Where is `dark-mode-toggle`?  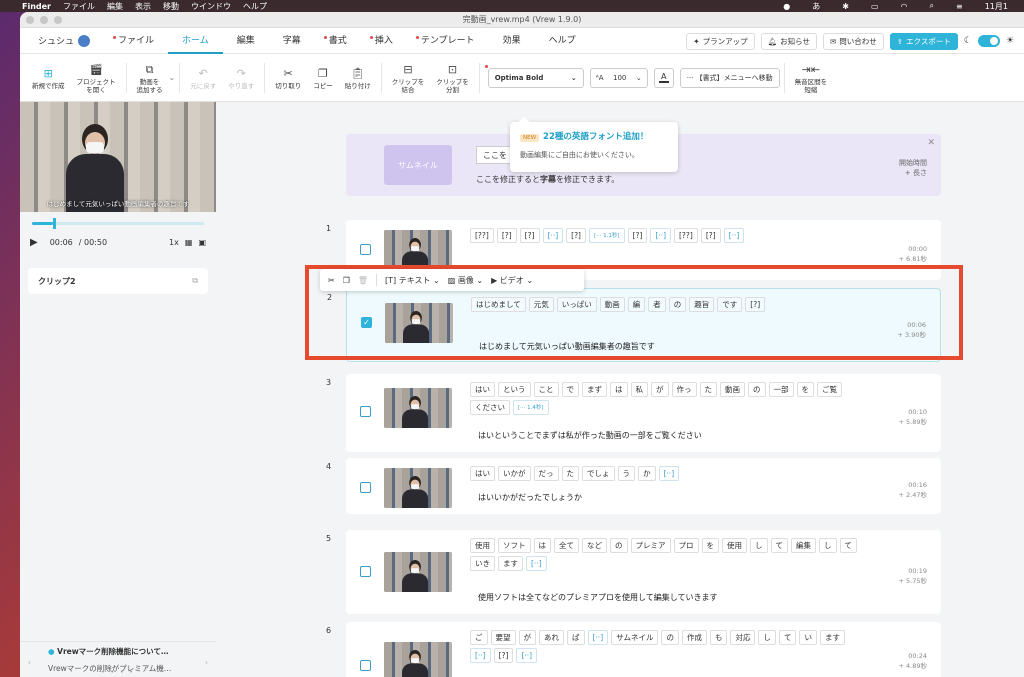 dark-mode-toggle is located at coordinates (988, 41).